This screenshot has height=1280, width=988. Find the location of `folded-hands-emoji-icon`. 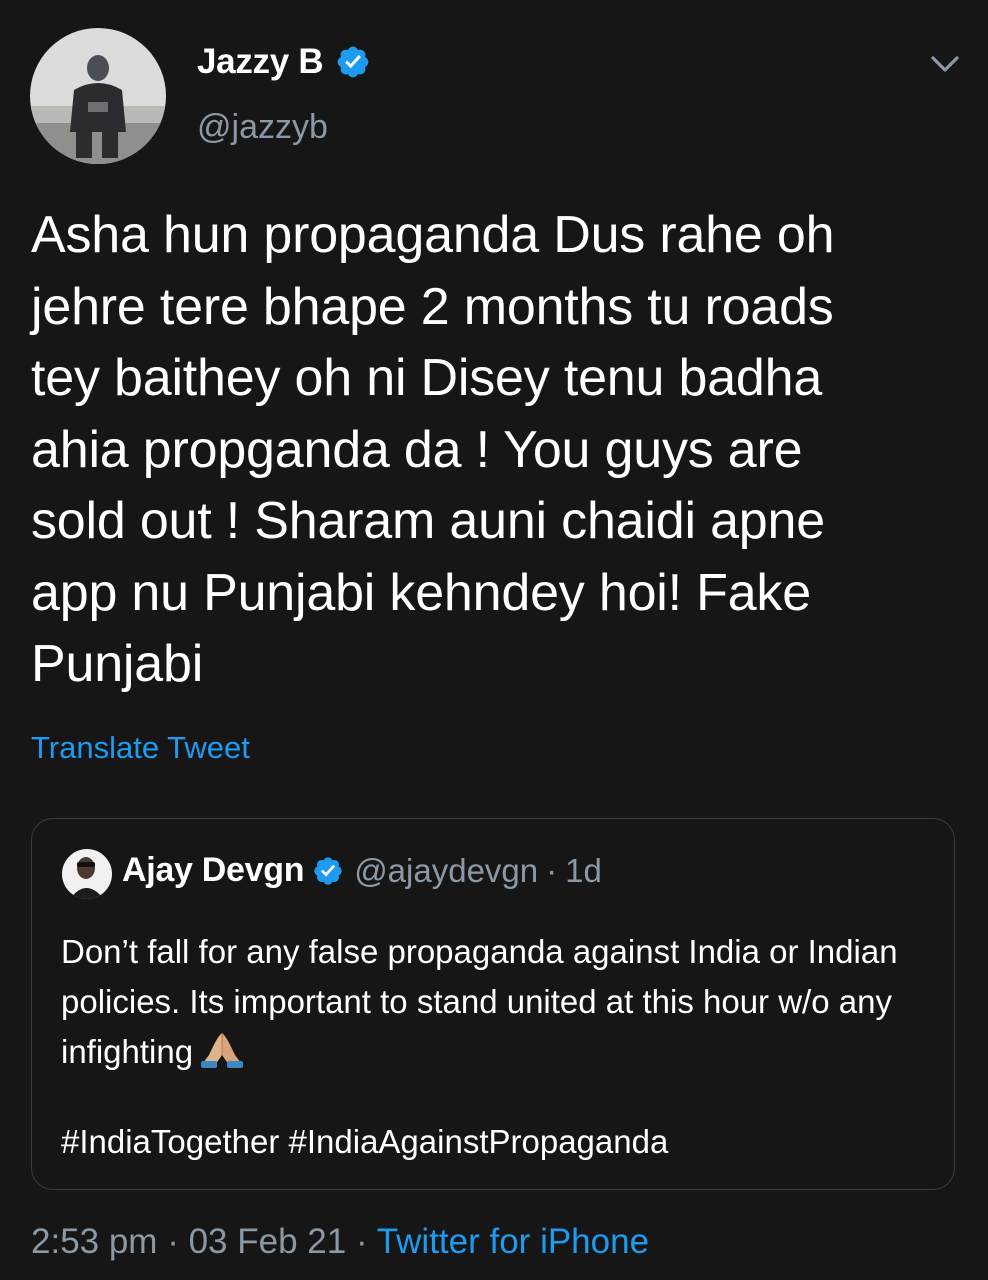

folded-hands-emoji-icon is located at coordinates (222, 1050).